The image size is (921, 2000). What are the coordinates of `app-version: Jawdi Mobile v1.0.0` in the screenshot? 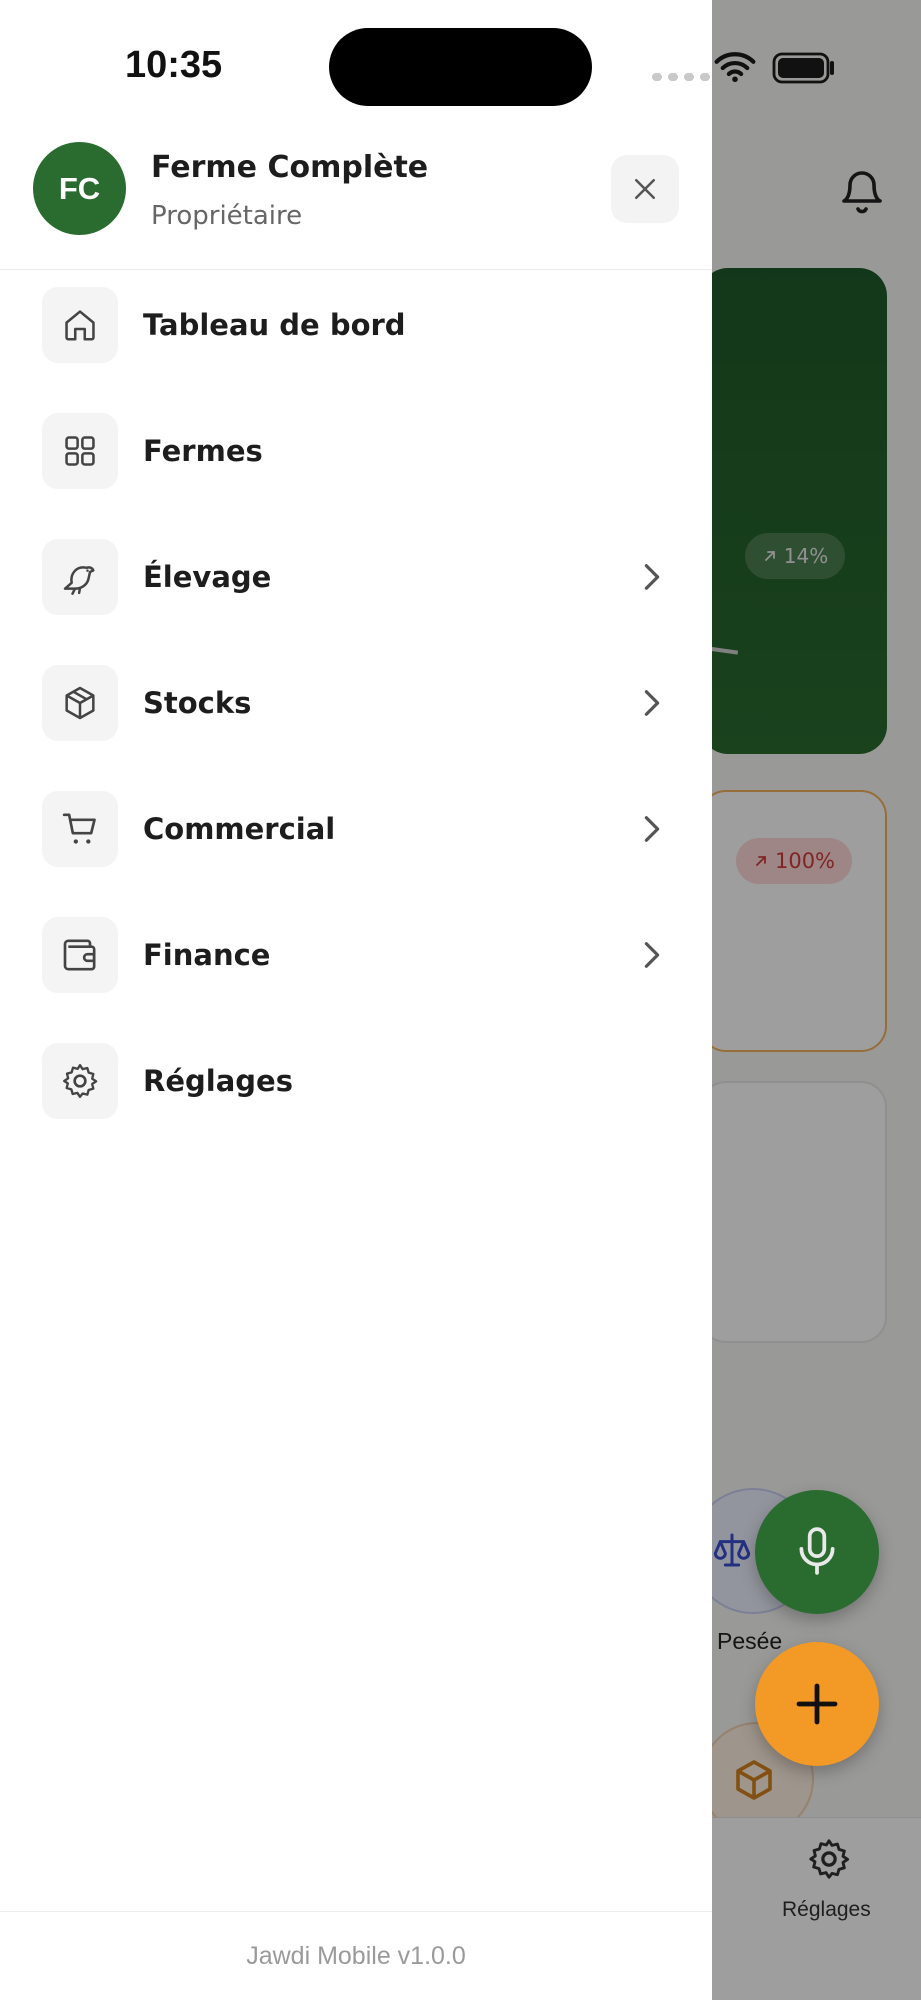 It's located at (356, 1955).